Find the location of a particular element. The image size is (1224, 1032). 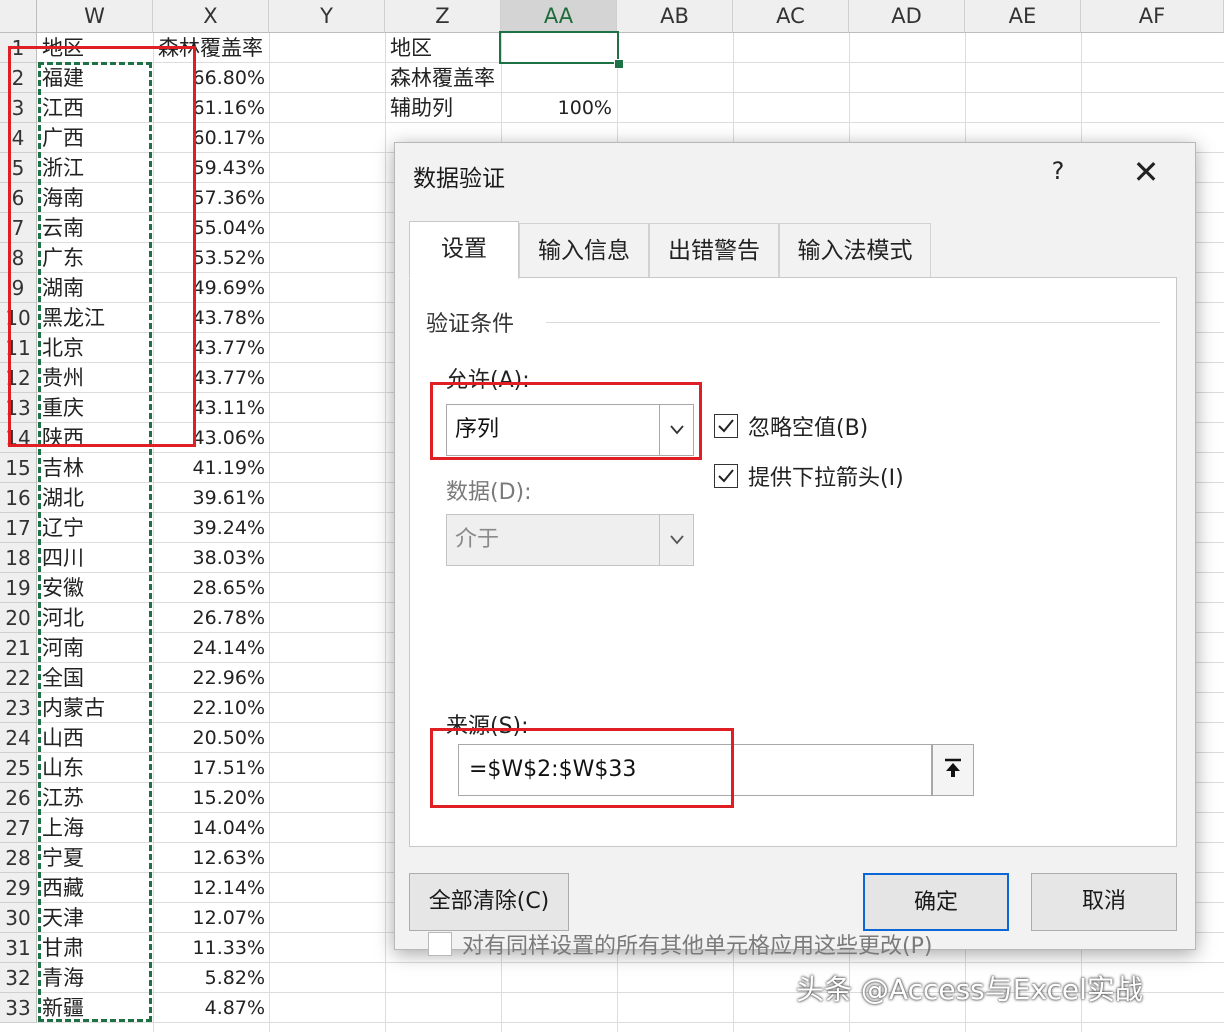

cell-x: 38.03% is located at coordinates (210, 558).